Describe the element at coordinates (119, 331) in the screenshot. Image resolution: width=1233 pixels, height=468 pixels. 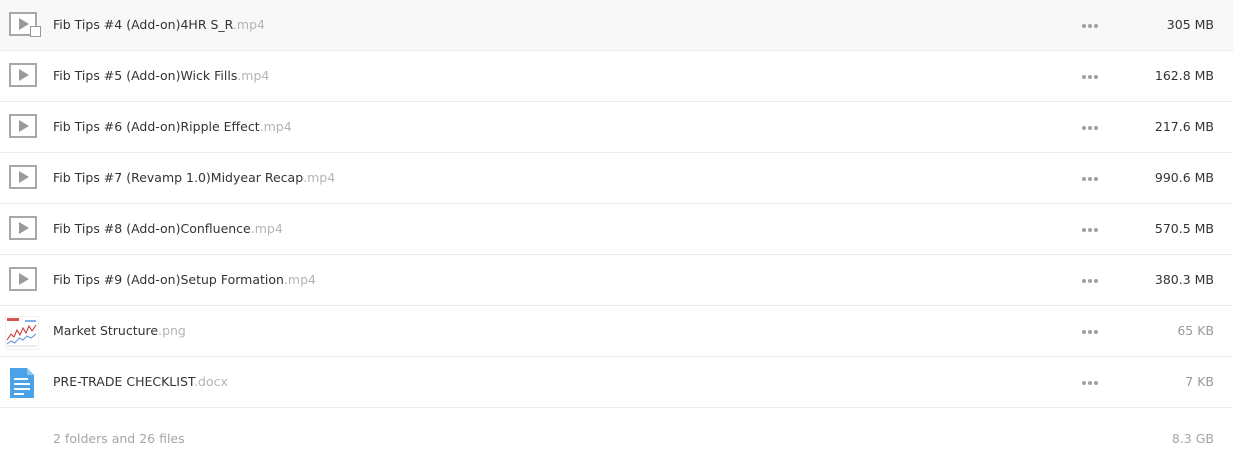
I see `file-name: Market Structure.png` at that location.